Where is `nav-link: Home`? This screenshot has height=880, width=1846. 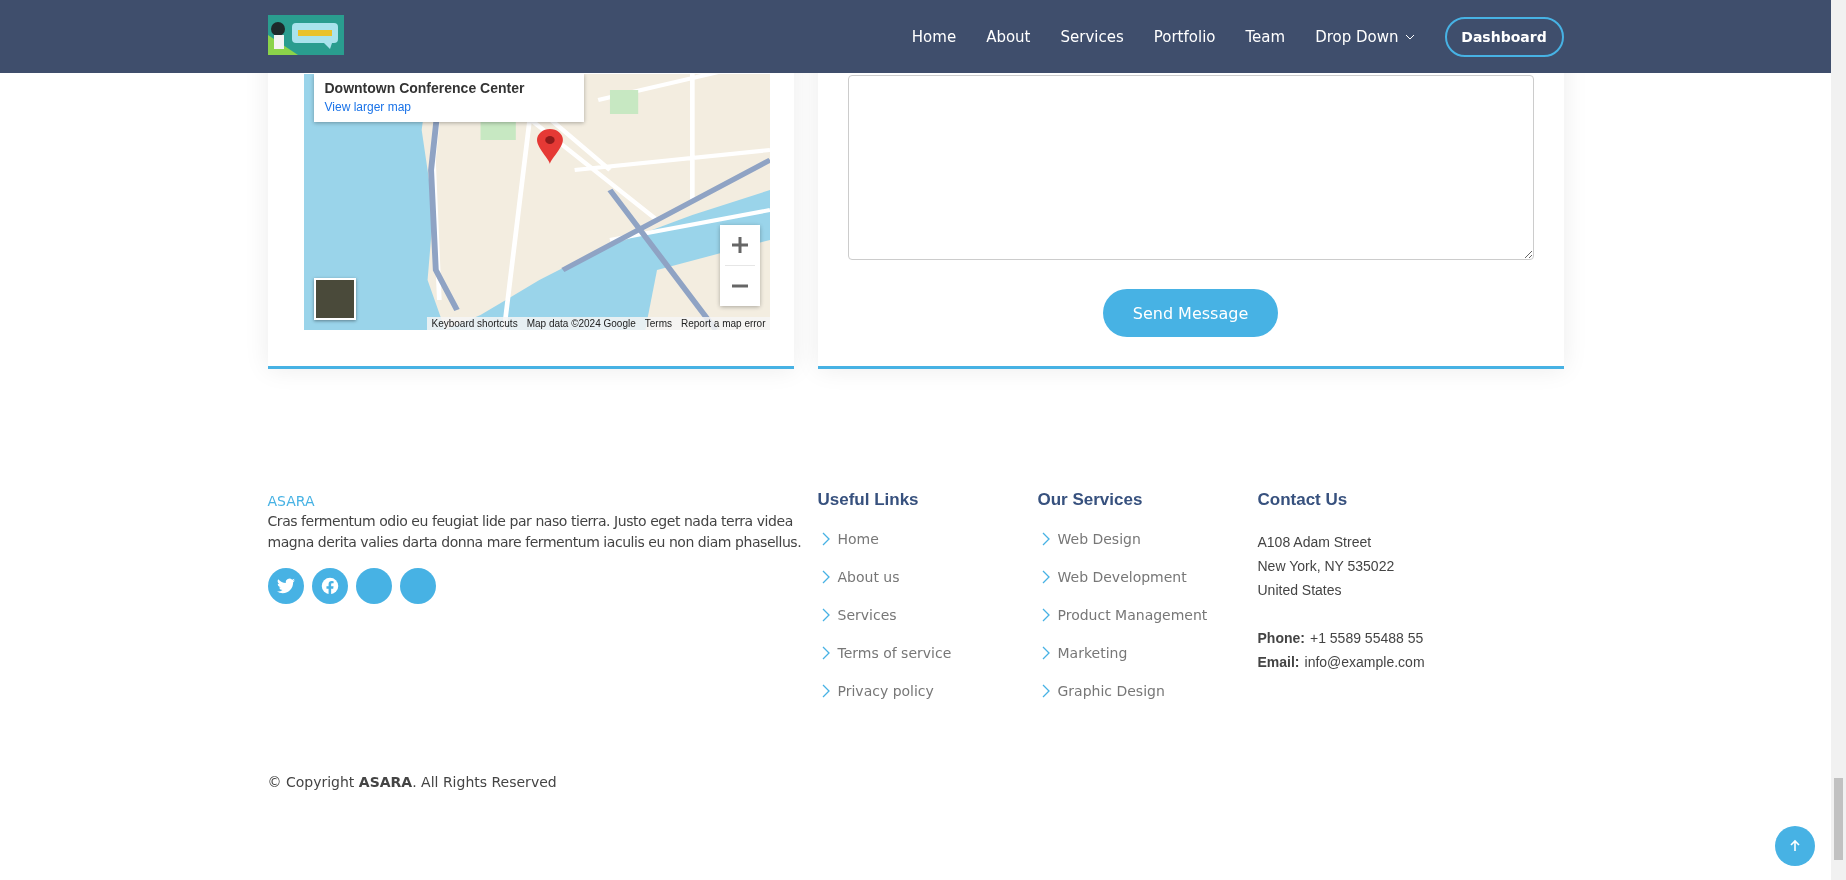
nav-link: Home is located at coordinates (934, 36).